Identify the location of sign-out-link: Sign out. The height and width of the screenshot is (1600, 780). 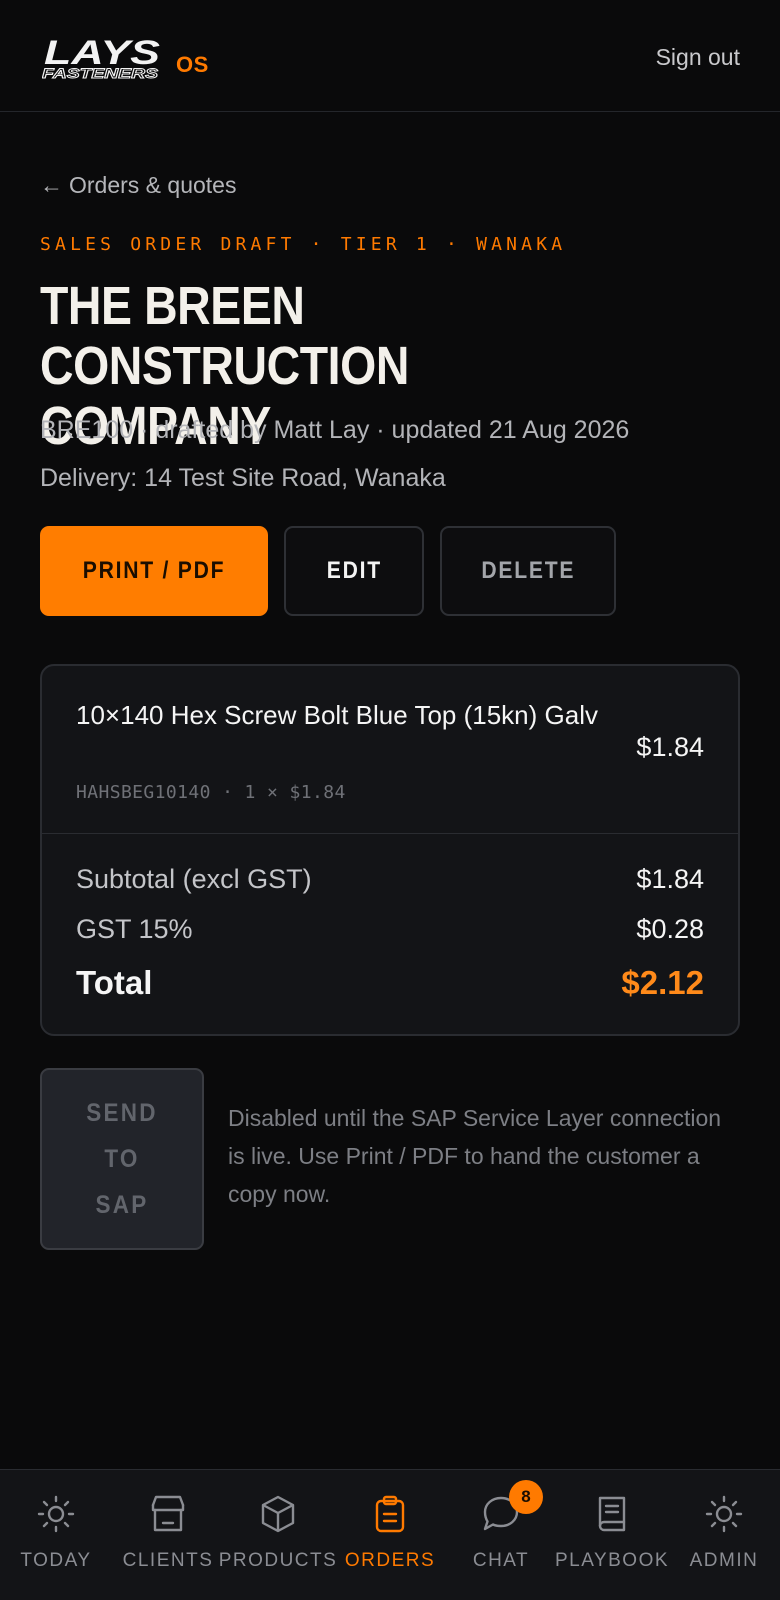
(698, 57).